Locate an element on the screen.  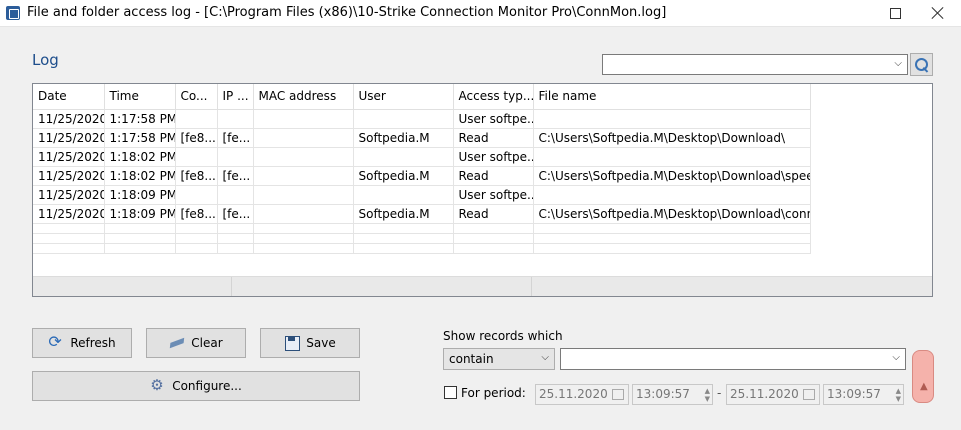
from-time-value: 13:09:57 is located at coordinates (663, 394).